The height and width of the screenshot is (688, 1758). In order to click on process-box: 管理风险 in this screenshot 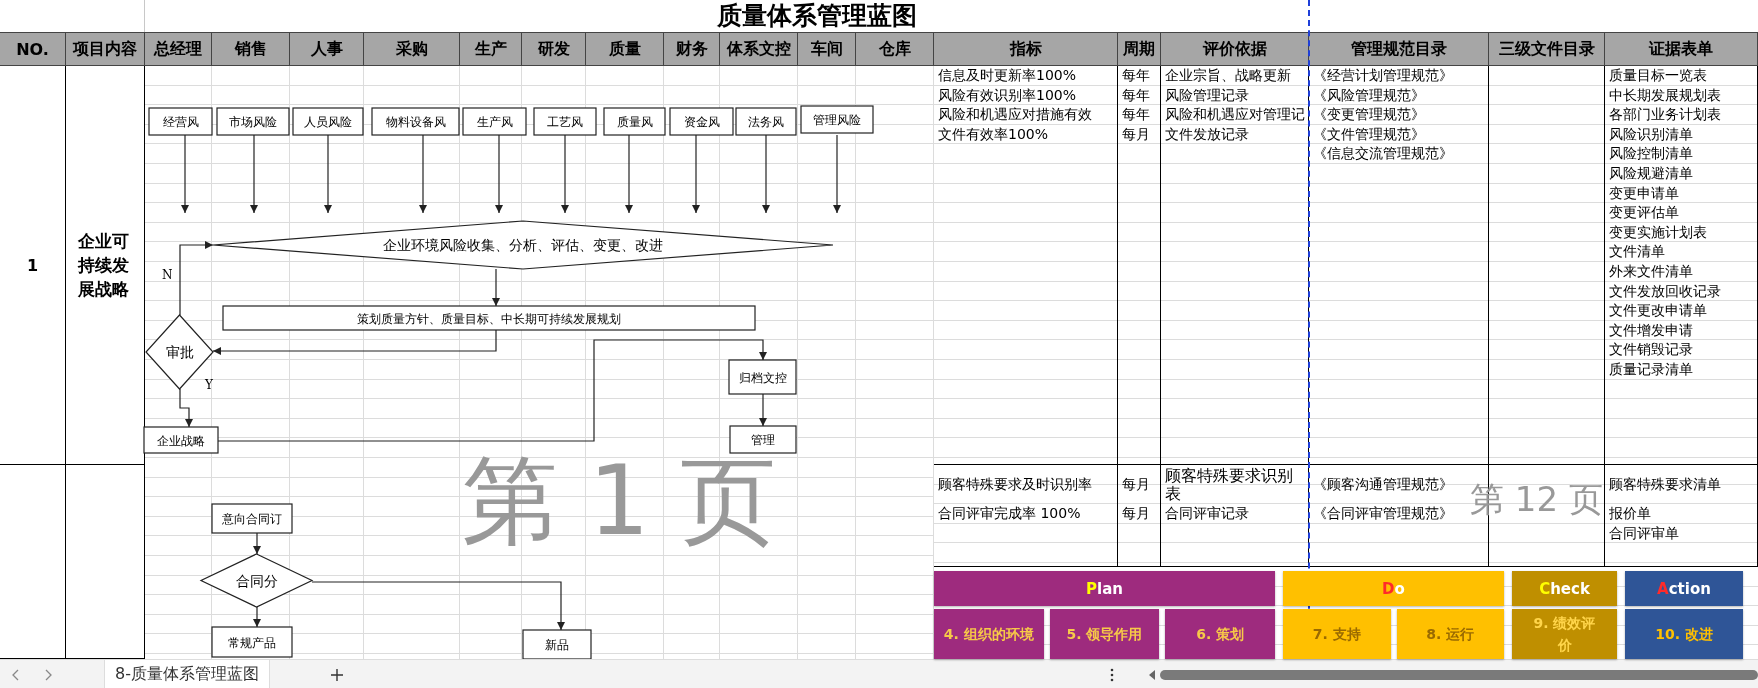, I will do `click(837, 119)`.